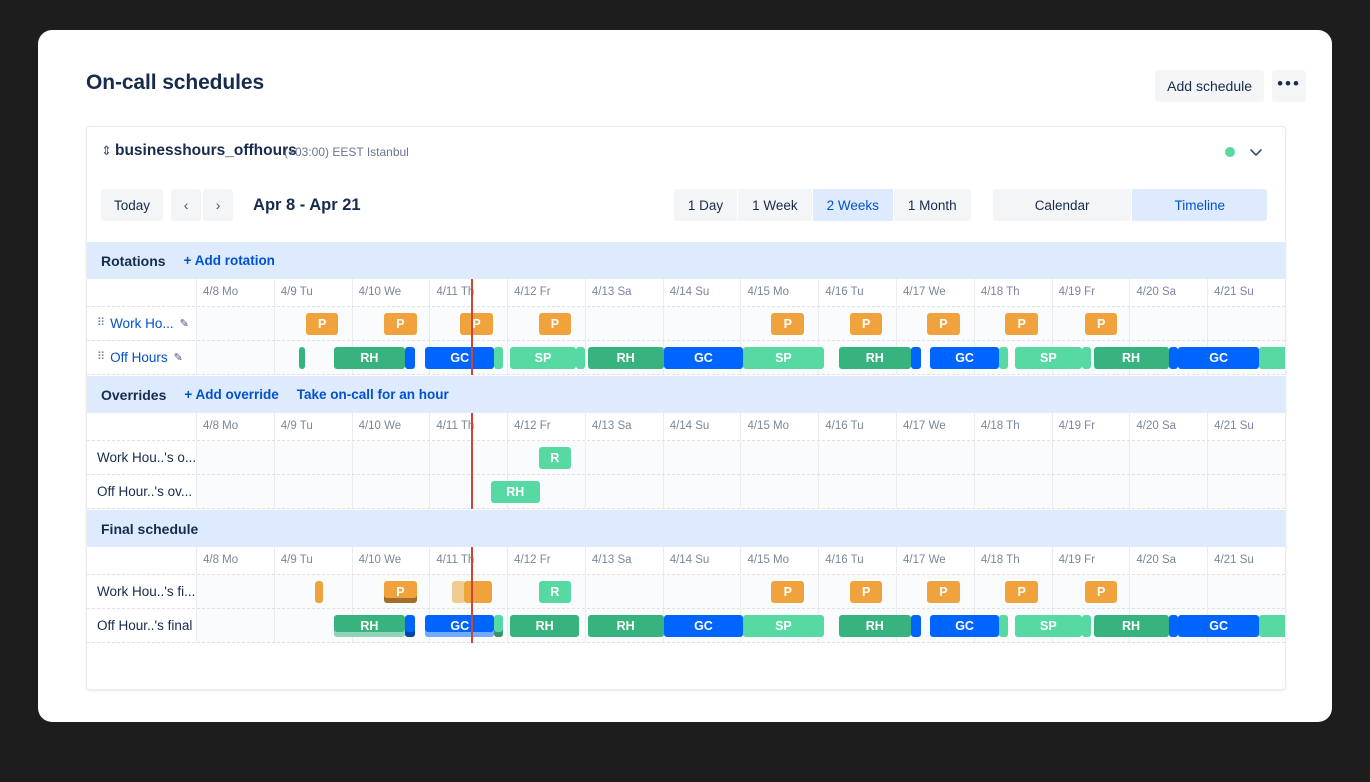 This screenshot has width=1370, height=782. I want to click on lane-label: Off Hour..'s final, so click(142, 625).